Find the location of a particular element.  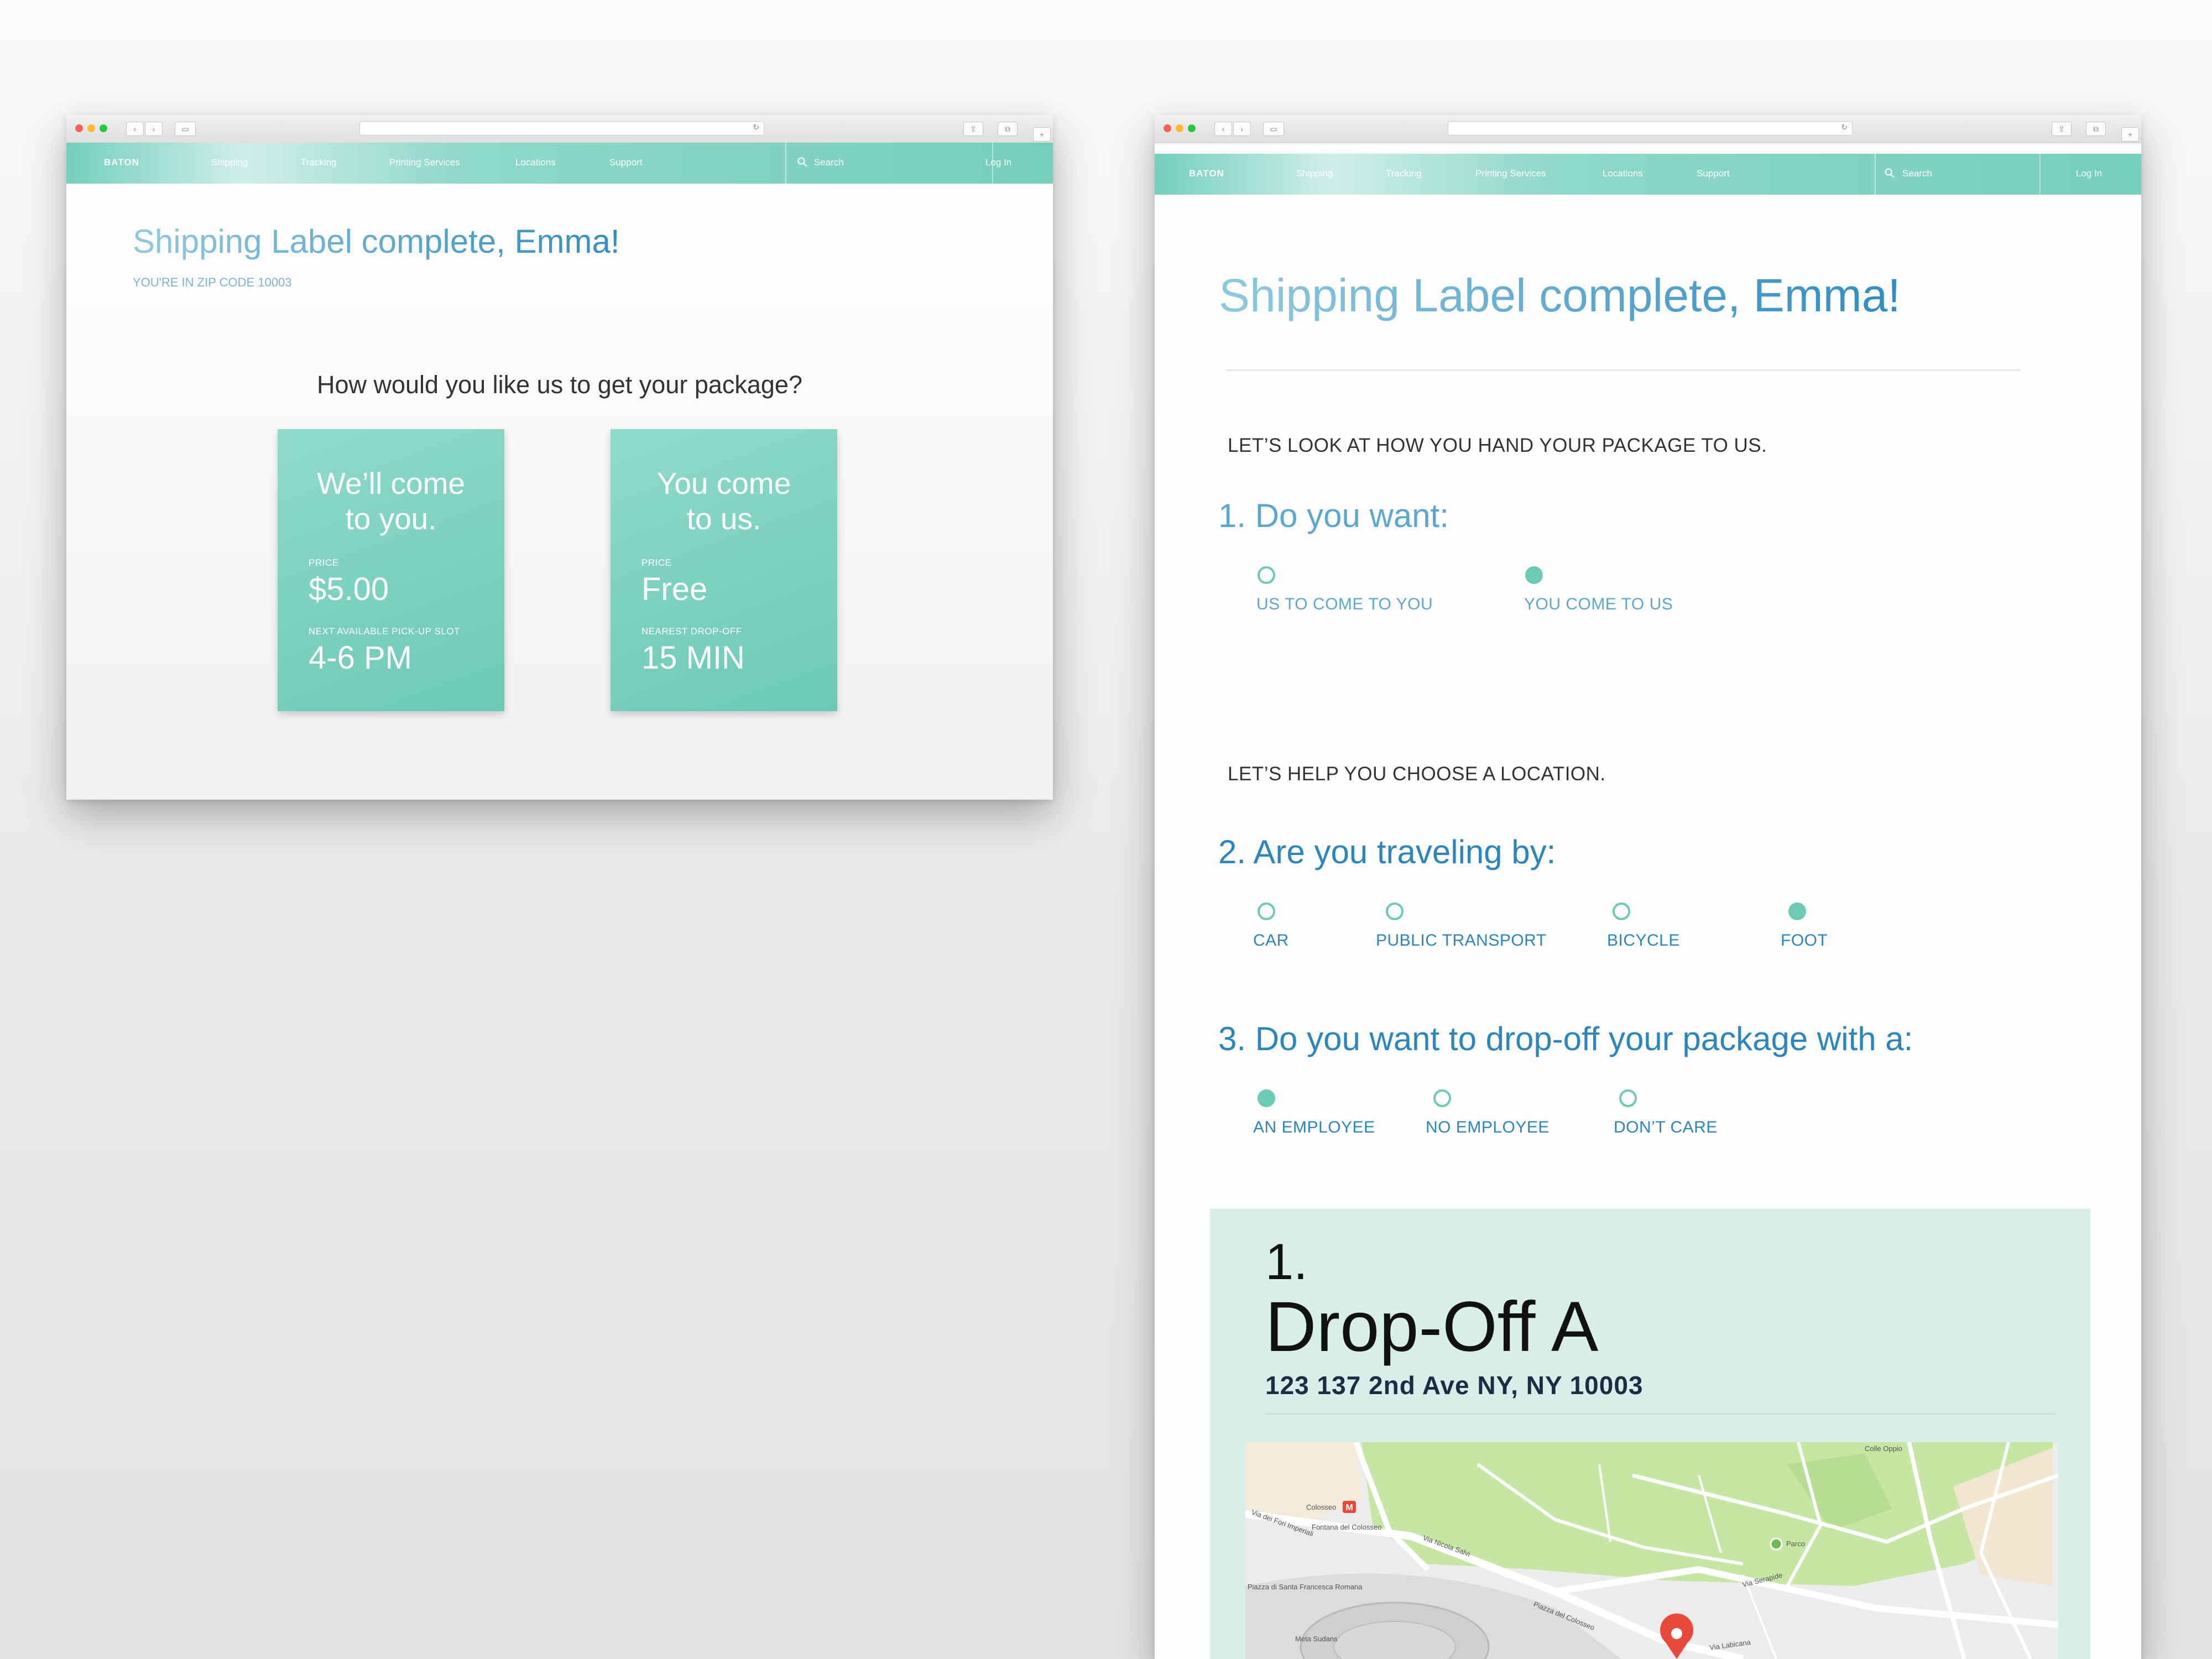

radio-label: CAR is located at coordinates (1271, 941).